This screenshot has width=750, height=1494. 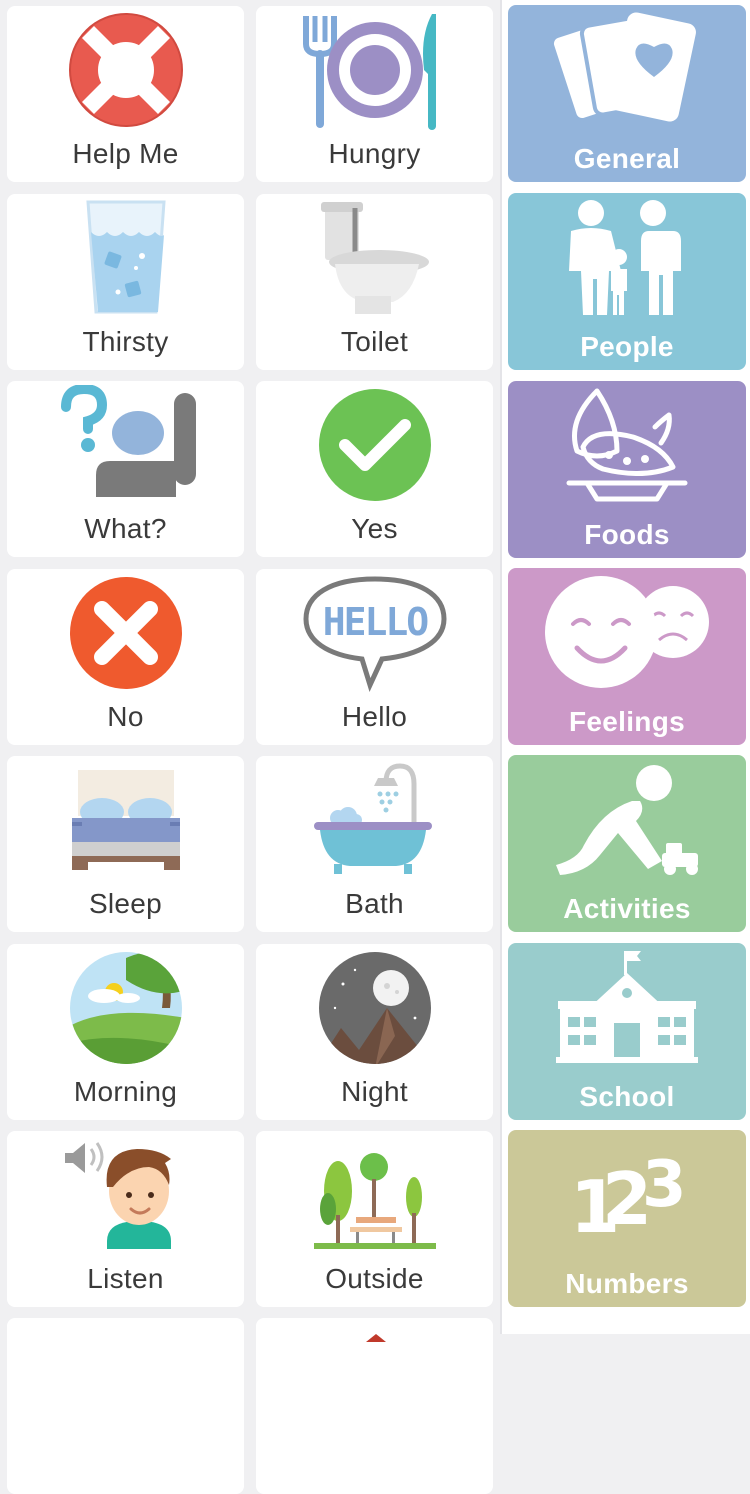 I want to click on category-label: General, so click(x=627, y=158).